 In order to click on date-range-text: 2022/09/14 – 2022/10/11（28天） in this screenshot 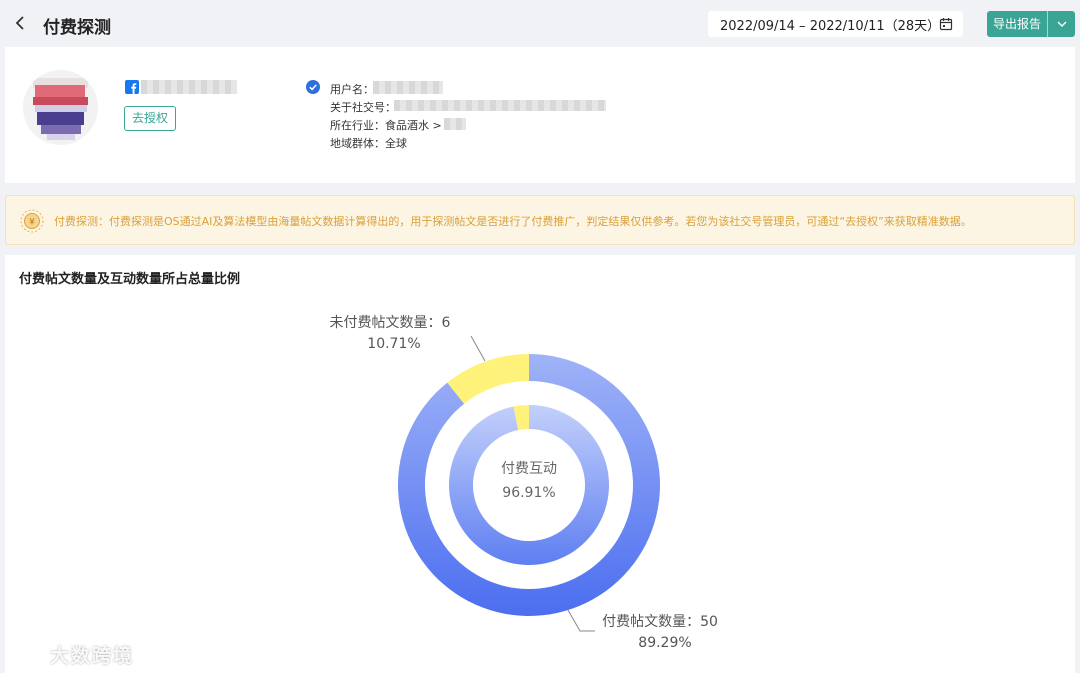, I will do `click(830, 26)`.